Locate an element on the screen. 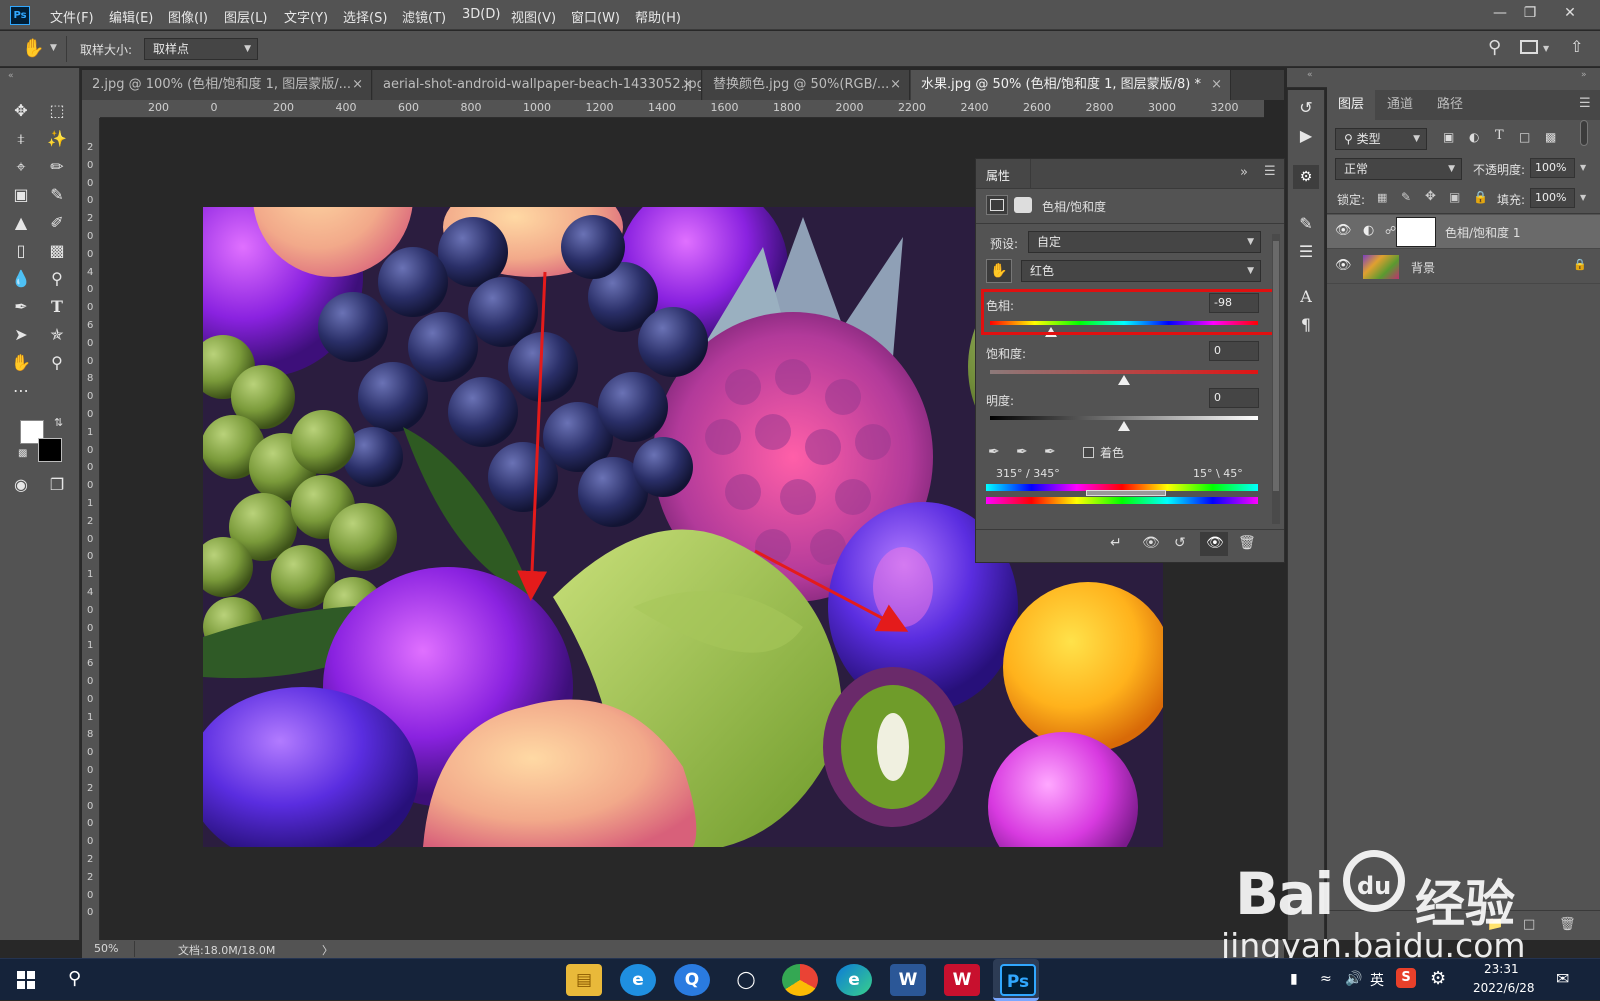 This screenshot has height=1001, width=1600. layer-mask-thumbnail is located at coordinates (1416, 232).